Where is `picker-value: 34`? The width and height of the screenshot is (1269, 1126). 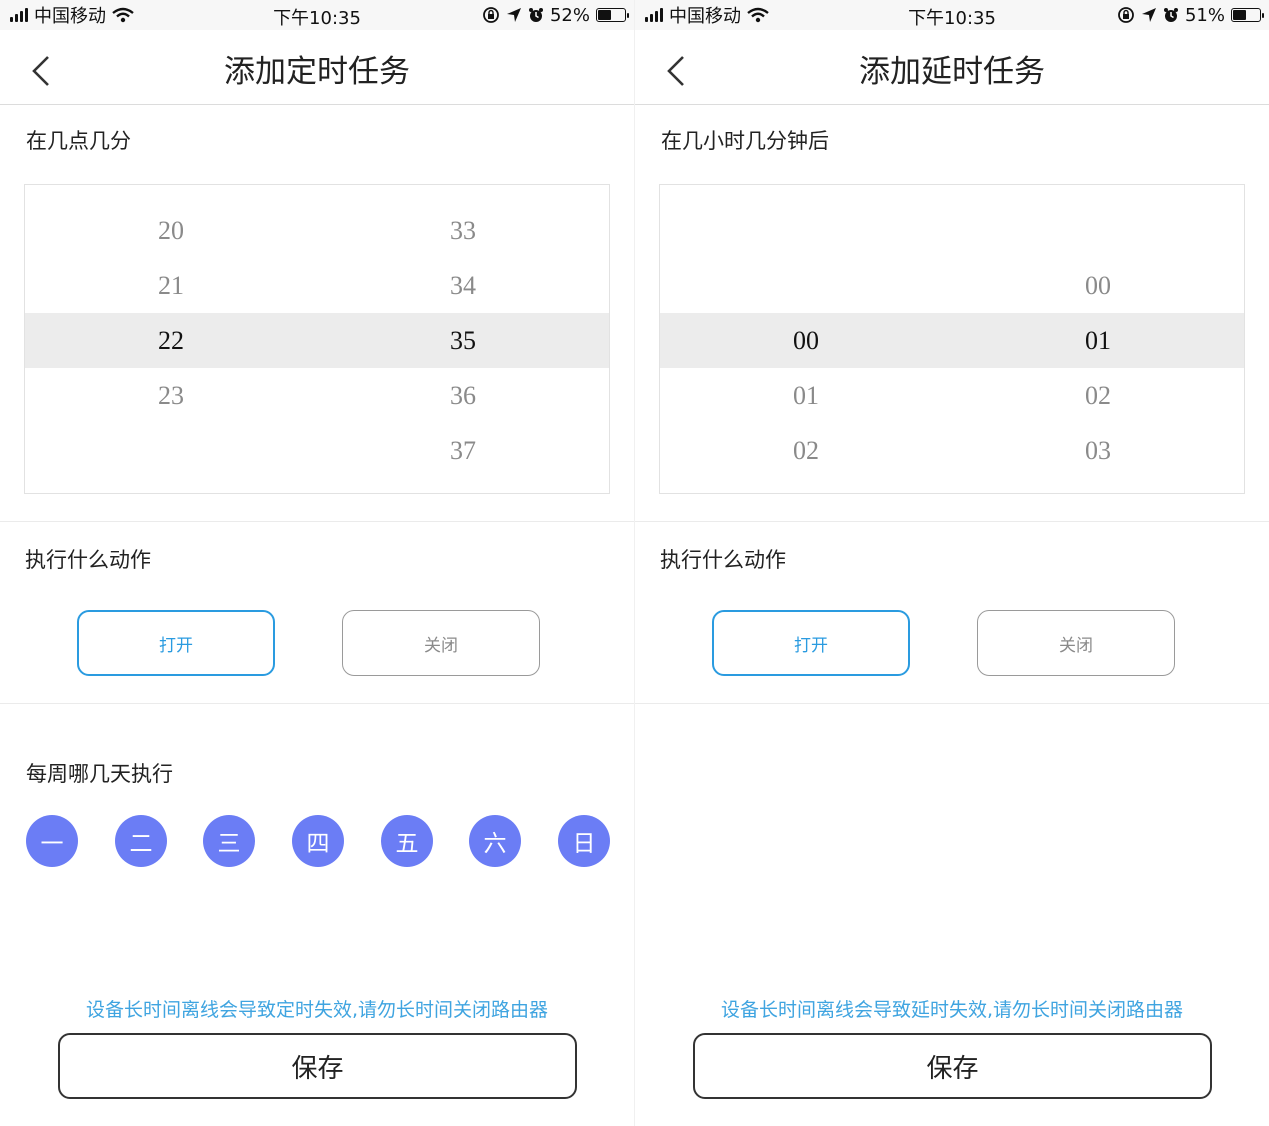 picker-value: 34 is located at coordinates (463, 285).